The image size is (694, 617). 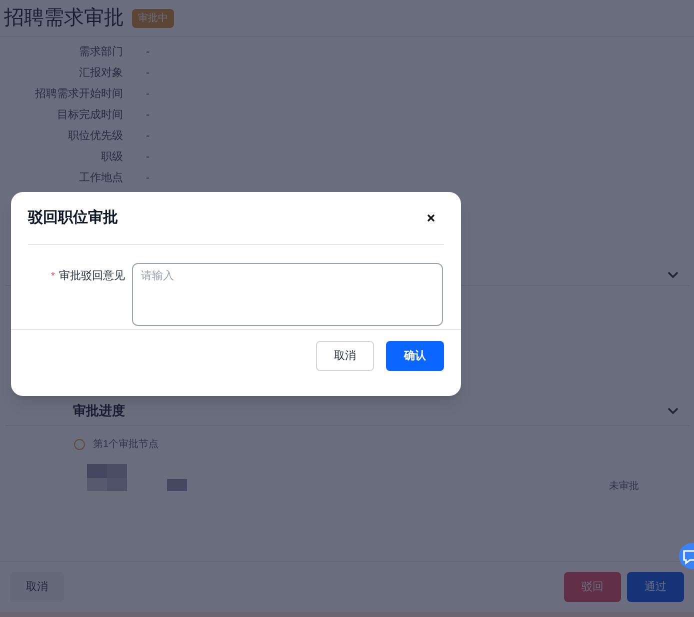 What do you see at coordinates (53, 277) in the screenshot?
I see `required-mark: *` at bounding box center [53, 277].